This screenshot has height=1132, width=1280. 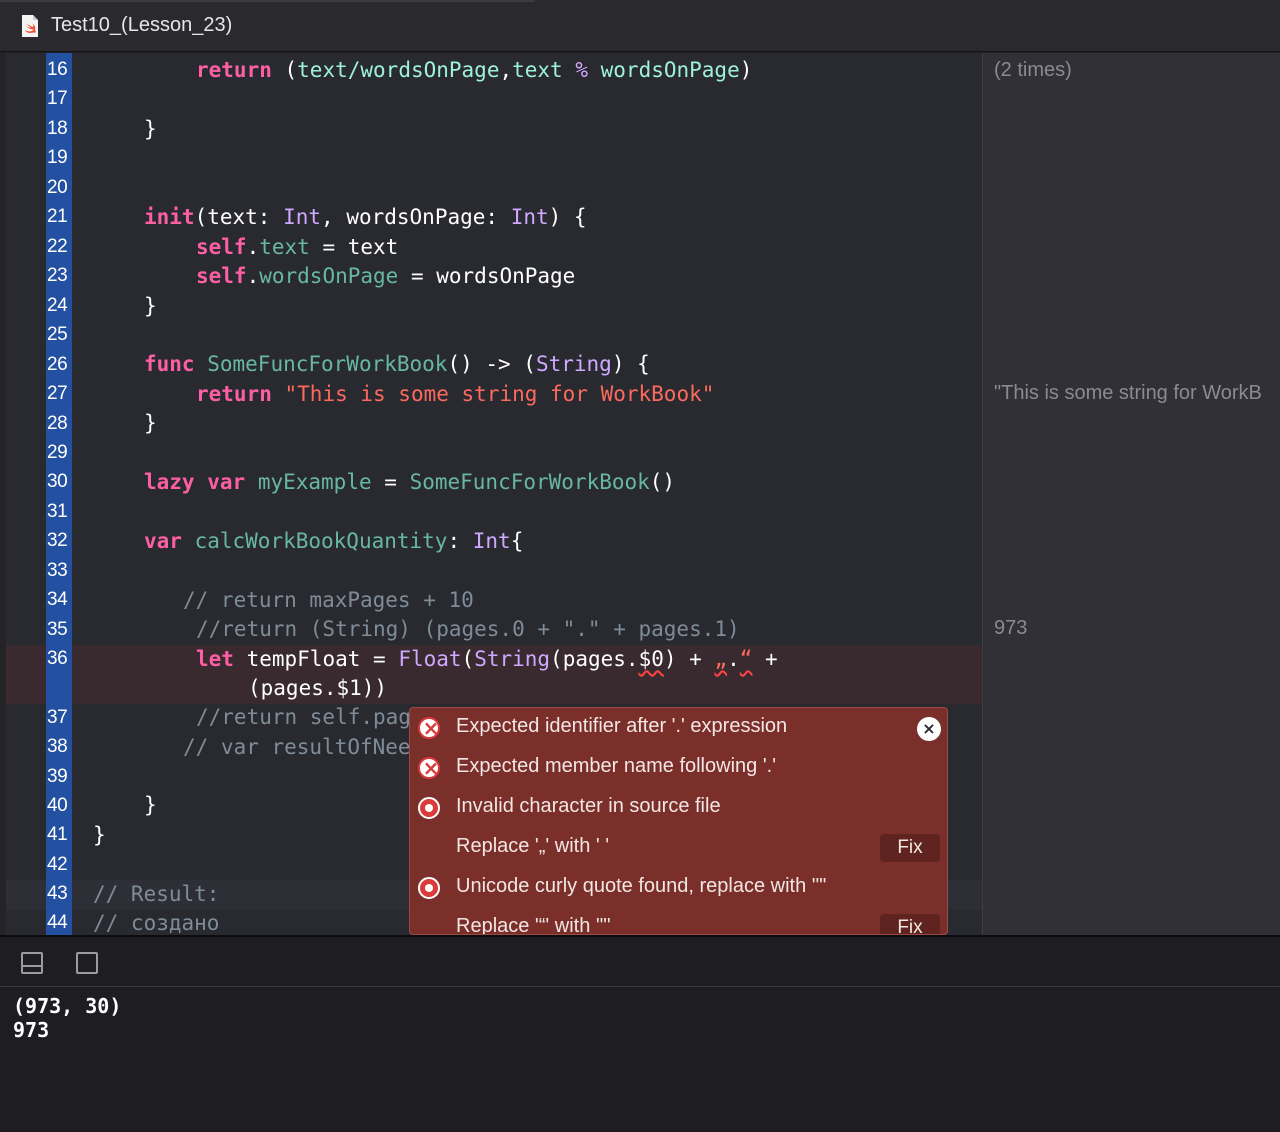 I want to click on tab-indicator, so click(x=267, y=1).